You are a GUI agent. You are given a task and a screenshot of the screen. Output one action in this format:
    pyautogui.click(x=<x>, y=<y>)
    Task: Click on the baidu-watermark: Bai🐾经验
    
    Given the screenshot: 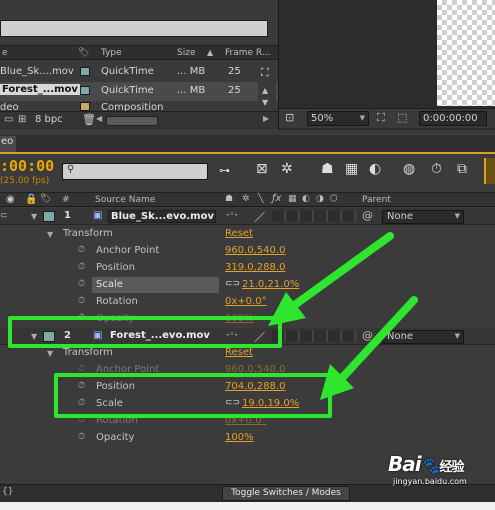 What is the action you would take?
    pyautogui.click(x=426, y=464)
    